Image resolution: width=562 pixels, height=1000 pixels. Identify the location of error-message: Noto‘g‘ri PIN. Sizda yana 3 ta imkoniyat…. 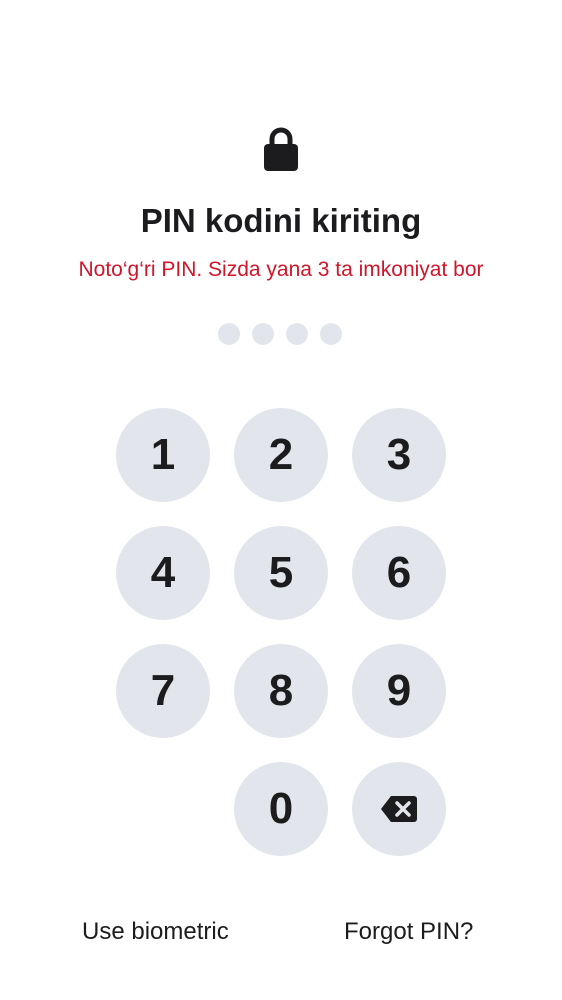
(281, 269).